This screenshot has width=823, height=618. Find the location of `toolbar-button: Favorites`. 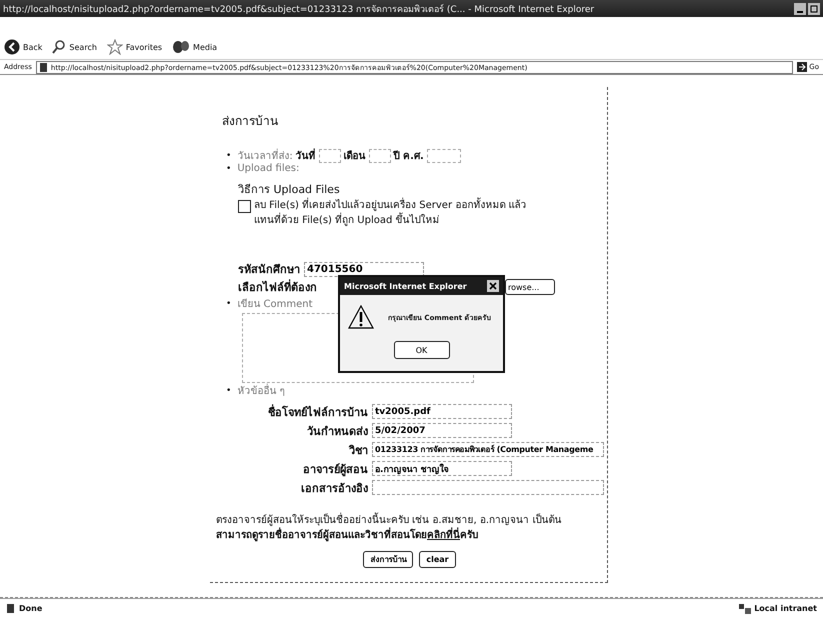

toolbar-button: Favorites is located at coordinates (134, 47).